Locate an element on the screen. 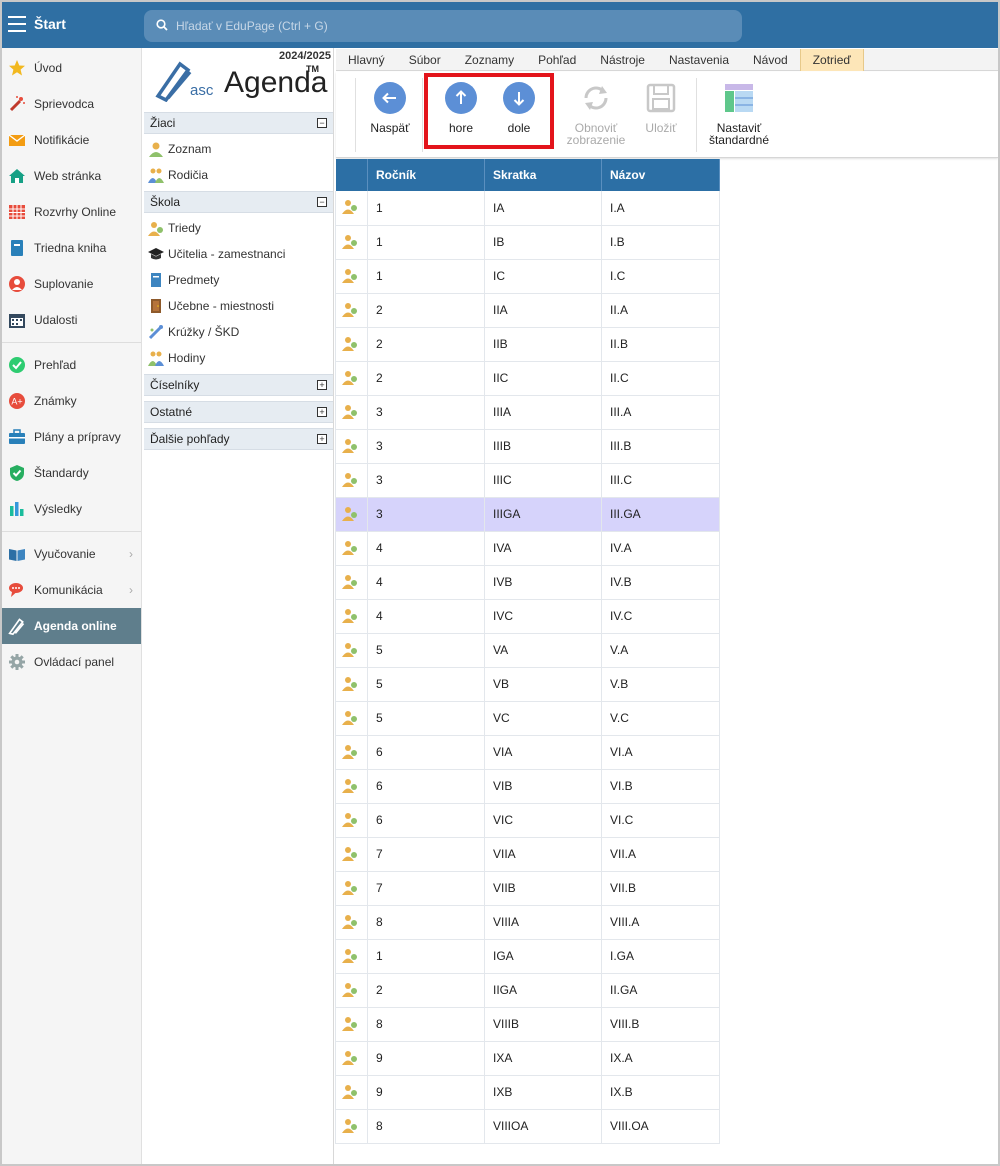  cell-skratka: IIC is located at coordinates (543, 378).